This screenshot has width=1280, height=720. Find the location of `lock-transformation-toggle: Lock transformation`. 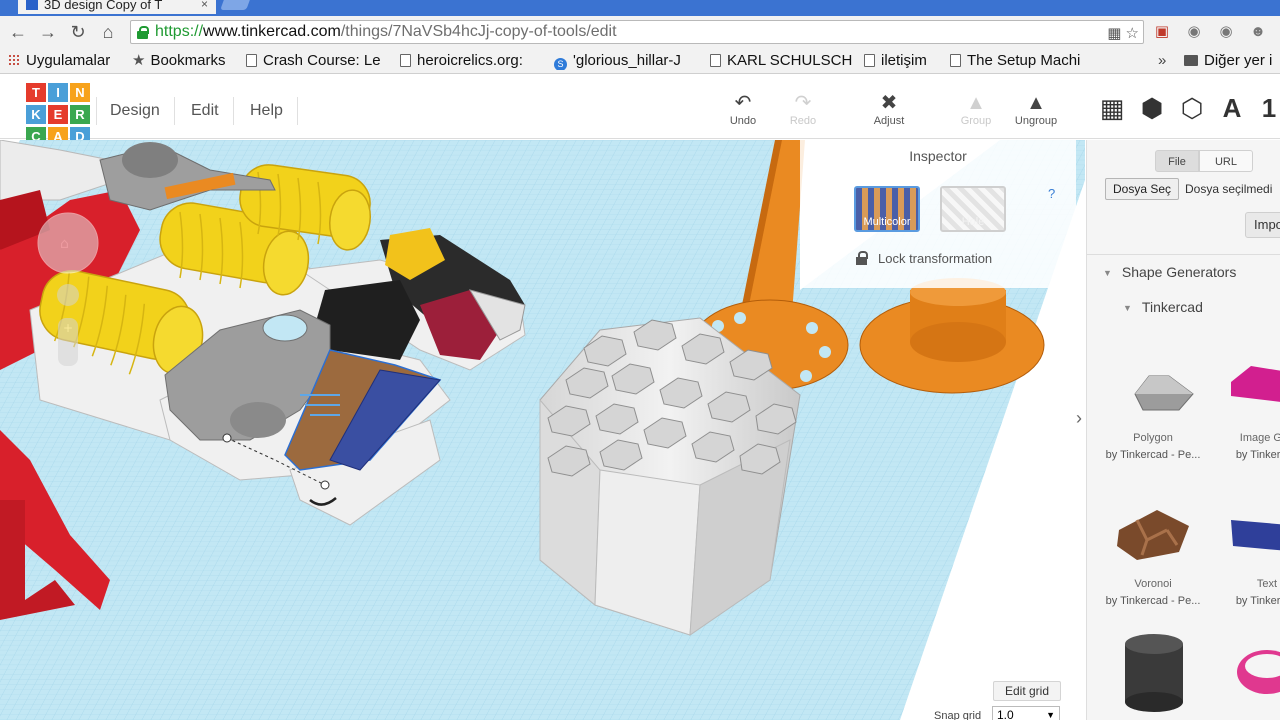

lock-transformation-toggle: Lock transformation is located at coordinates (924, 258).